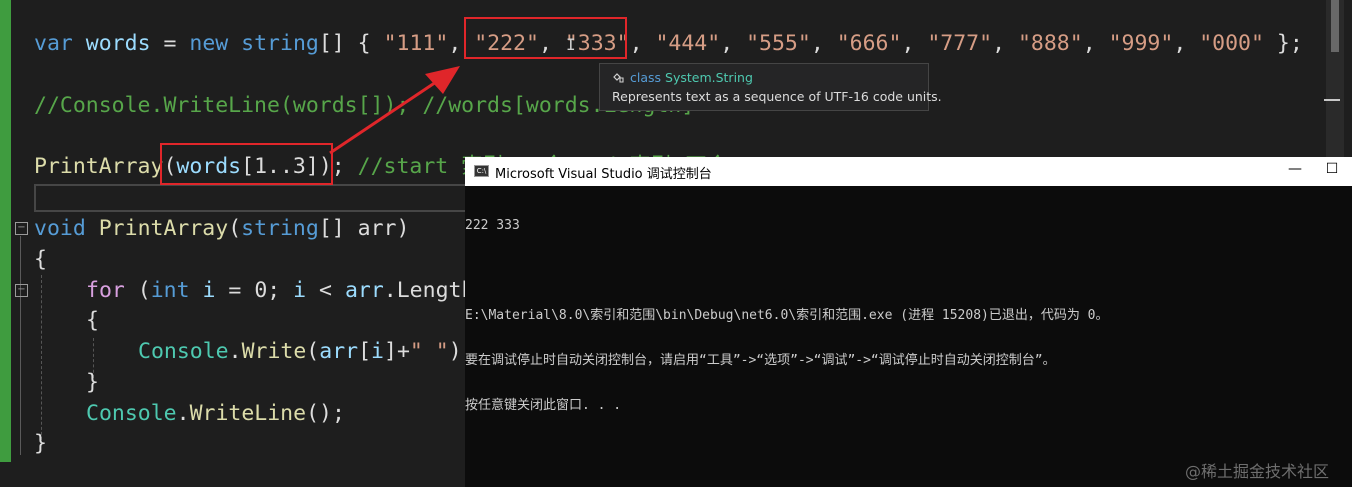  What do you see at coordinates (442, 80) in the screenshot?
I see `annotation-arrow-head` at bounding box center [442, 80].